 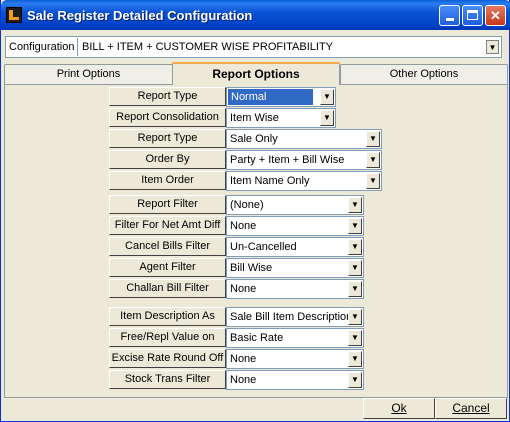 What do you see at coordinates (295, 338) in the screenshot?
I see `free-repl-value-select: Basic Rate ▼` at bounding box center [295, 338].